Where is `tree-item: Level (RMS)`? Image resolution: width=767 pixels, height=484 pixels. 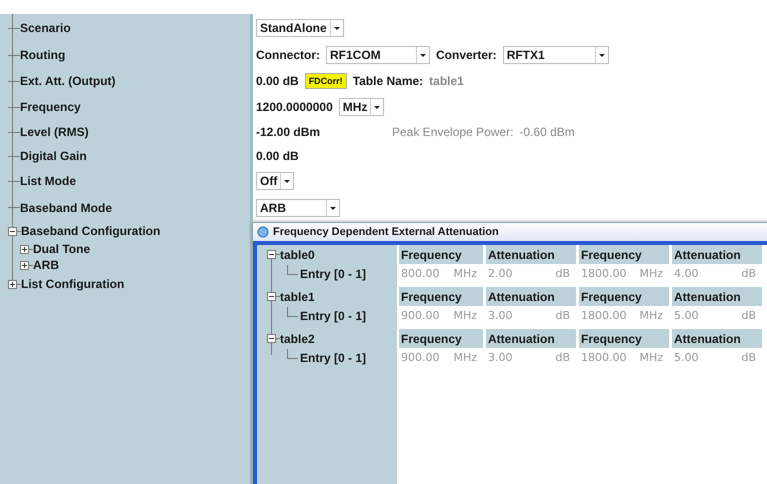 tree-item: Level (RMS) is located at coordinates (54, 132).